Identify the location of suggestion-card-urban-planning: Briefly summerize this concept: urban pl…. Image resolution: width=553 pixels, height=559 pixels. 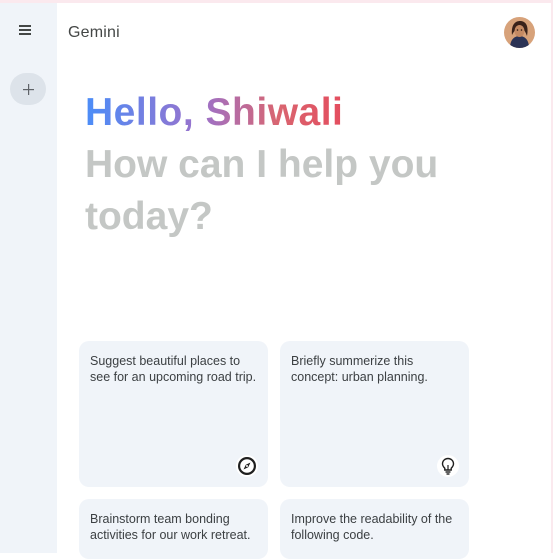
(374, 414).